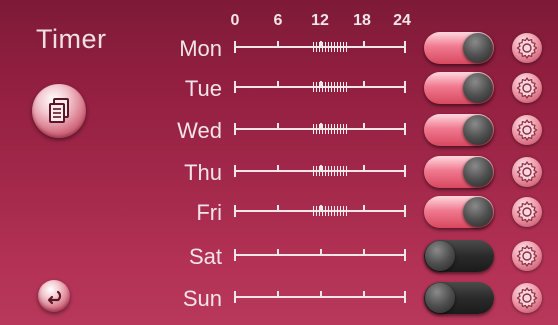 The height and width of the screenshot is (325, 558). Describe the element at coordinates (402, 20) in the screenshot. I see `scale-label: 24` at that location.